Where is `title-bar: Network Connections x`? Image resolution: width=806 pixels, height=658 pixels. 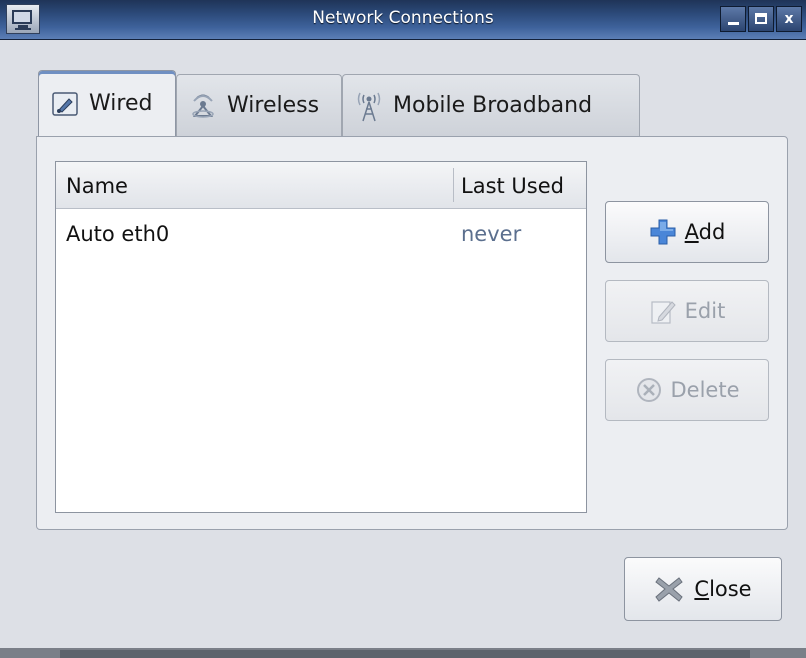
title-bar: Network Connections x is located at coordinates (403, 20).